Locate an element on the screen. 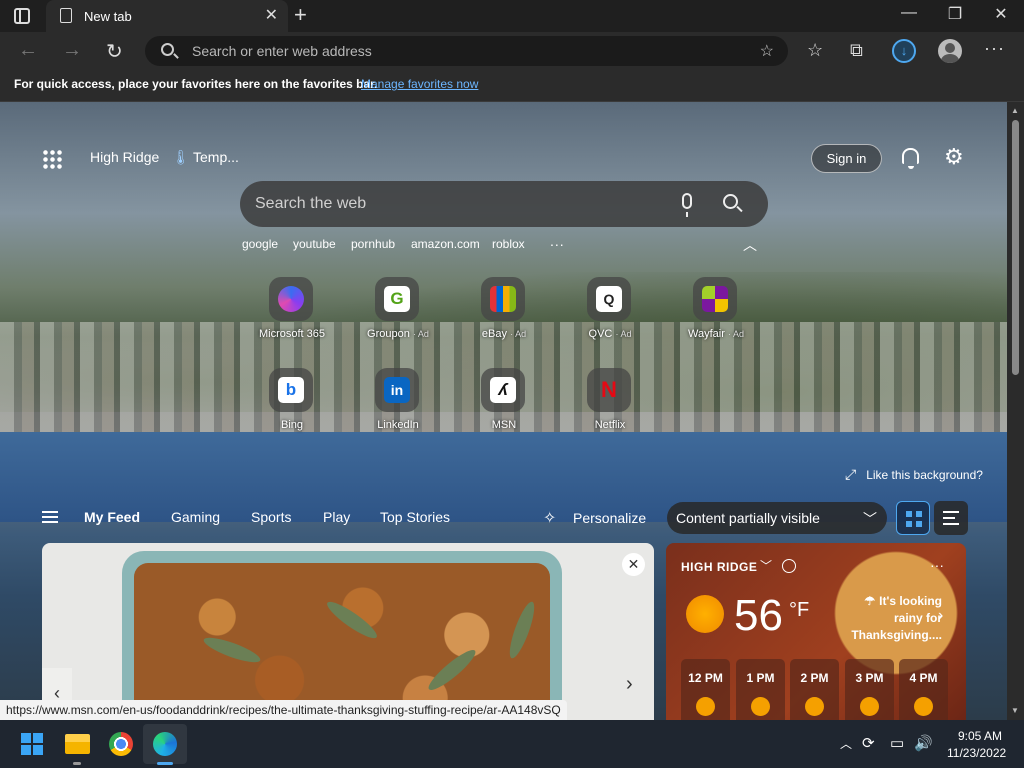 The height and width of the screenshot is (768, 1024). close-tab-icon: ✕ is located at coordinates (271, 15).